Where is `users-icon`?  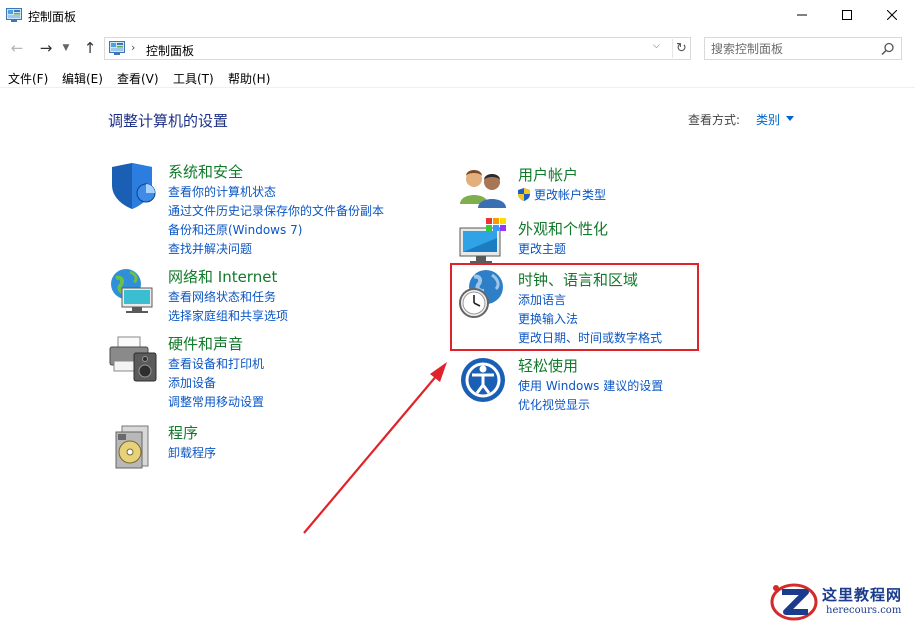
users-icon is located at coordinates (483, 189).